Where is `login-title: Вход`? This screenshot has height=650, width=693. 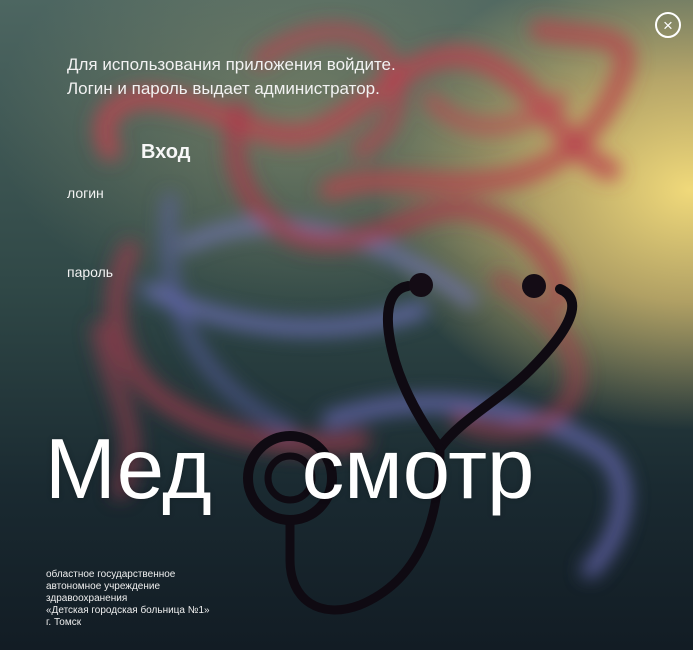
login-title: Вход is located at coordinates (166, 152).